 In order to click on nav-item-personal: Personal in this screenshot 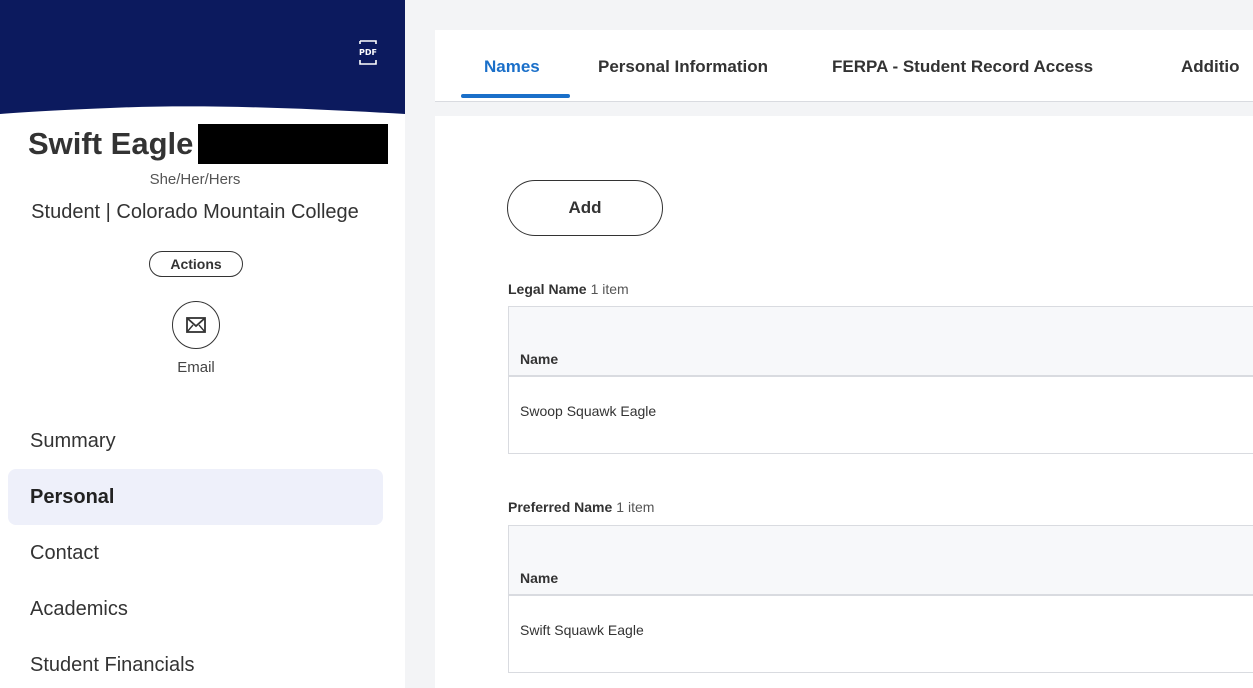, I will do `click(195, 497)`.